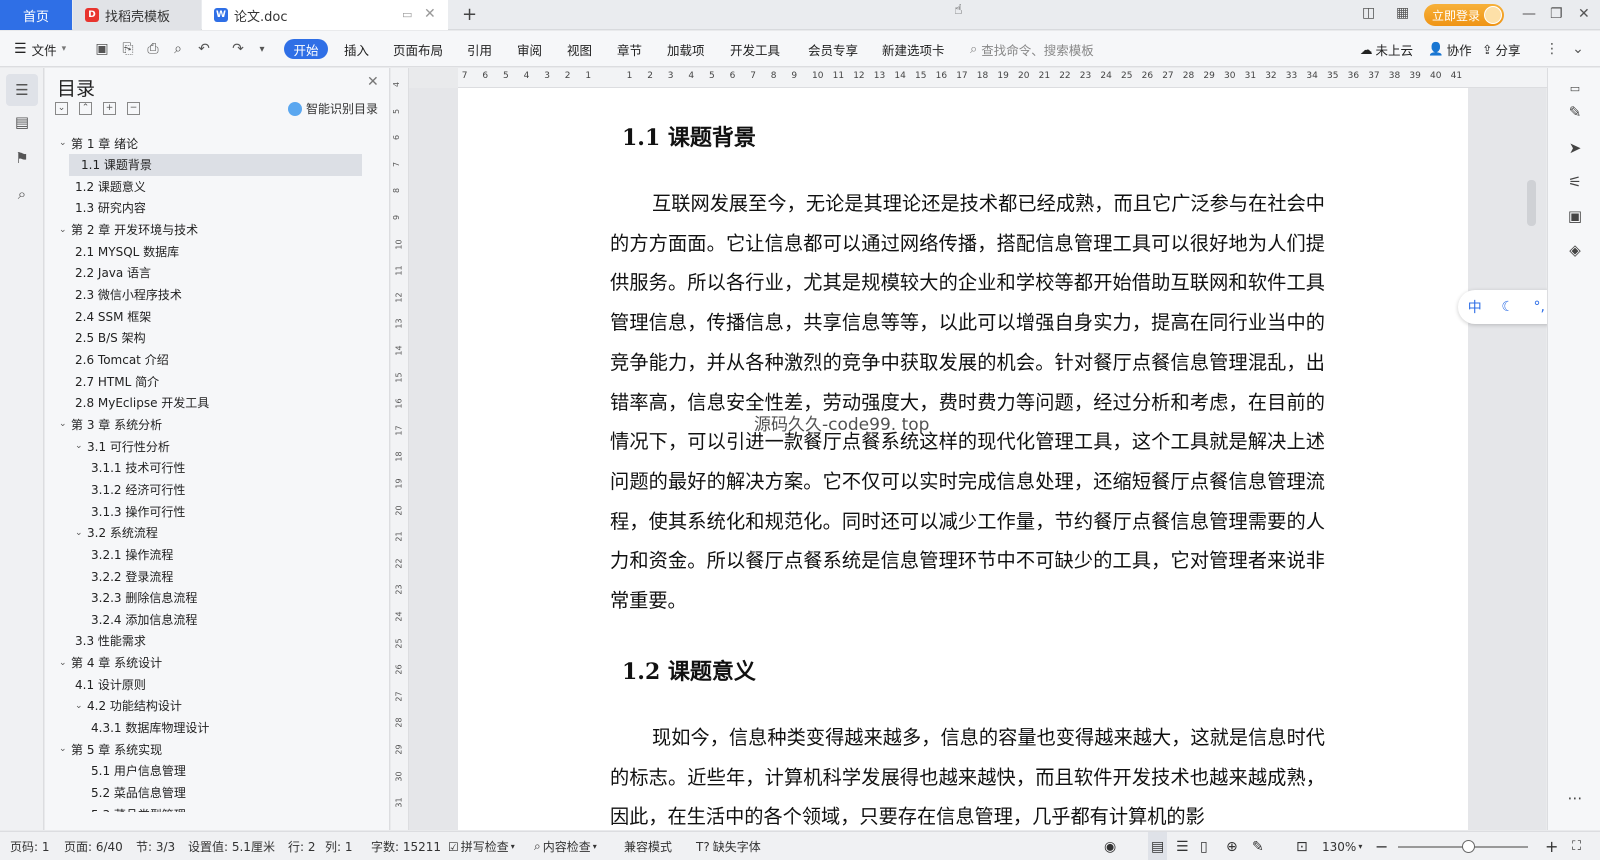 This screenshot has width=1600, height=860. Describe the element at coordinates (203, 641) in the screenshot. I see `toc-item: 3.3 性能需求` at that location.